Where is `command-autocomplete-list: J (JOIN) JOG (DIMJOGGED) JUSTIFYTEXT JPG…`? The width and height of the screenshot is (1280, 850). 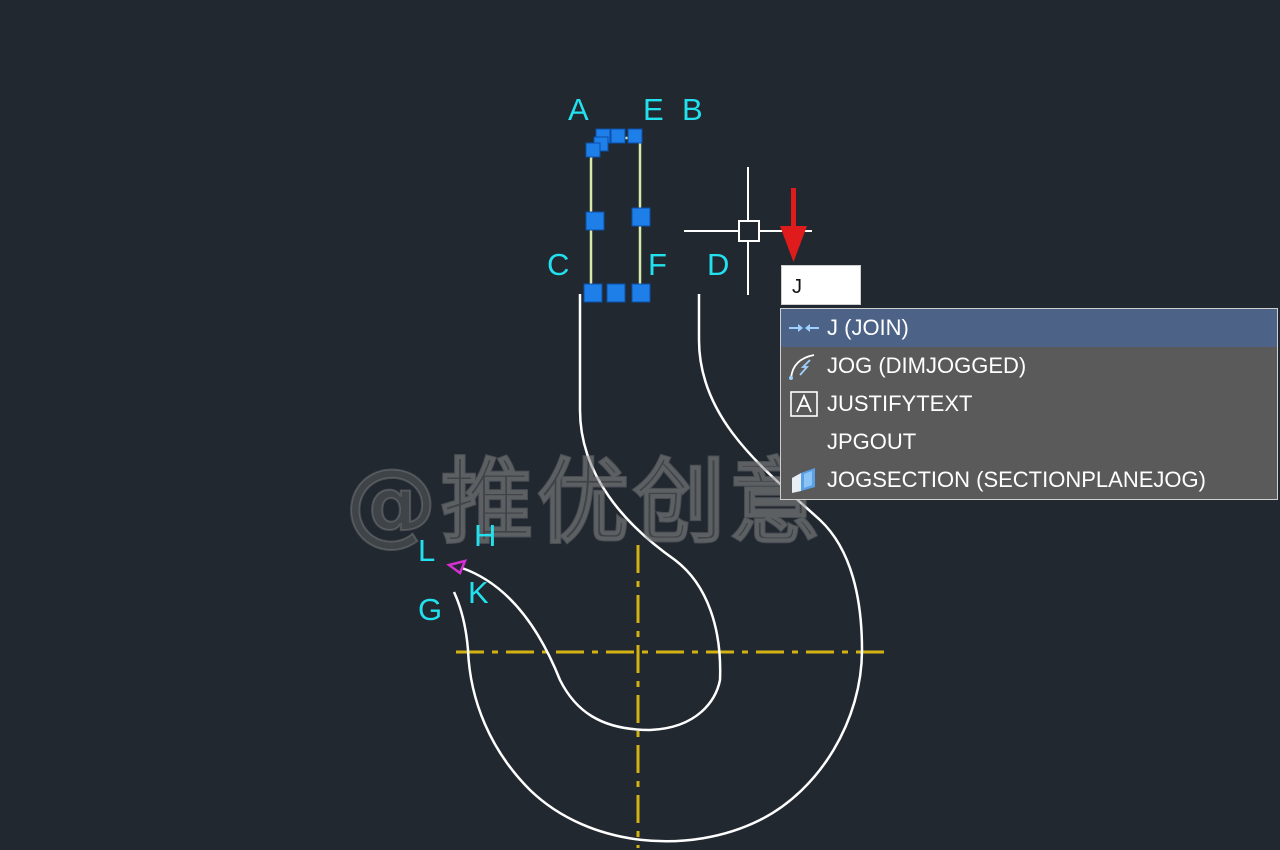 command-autocomplete-list: J (JOIN) JOG (DIMJOGGED) JUSTIFYTEXT JPG… is located at coordinates (1029, 404).